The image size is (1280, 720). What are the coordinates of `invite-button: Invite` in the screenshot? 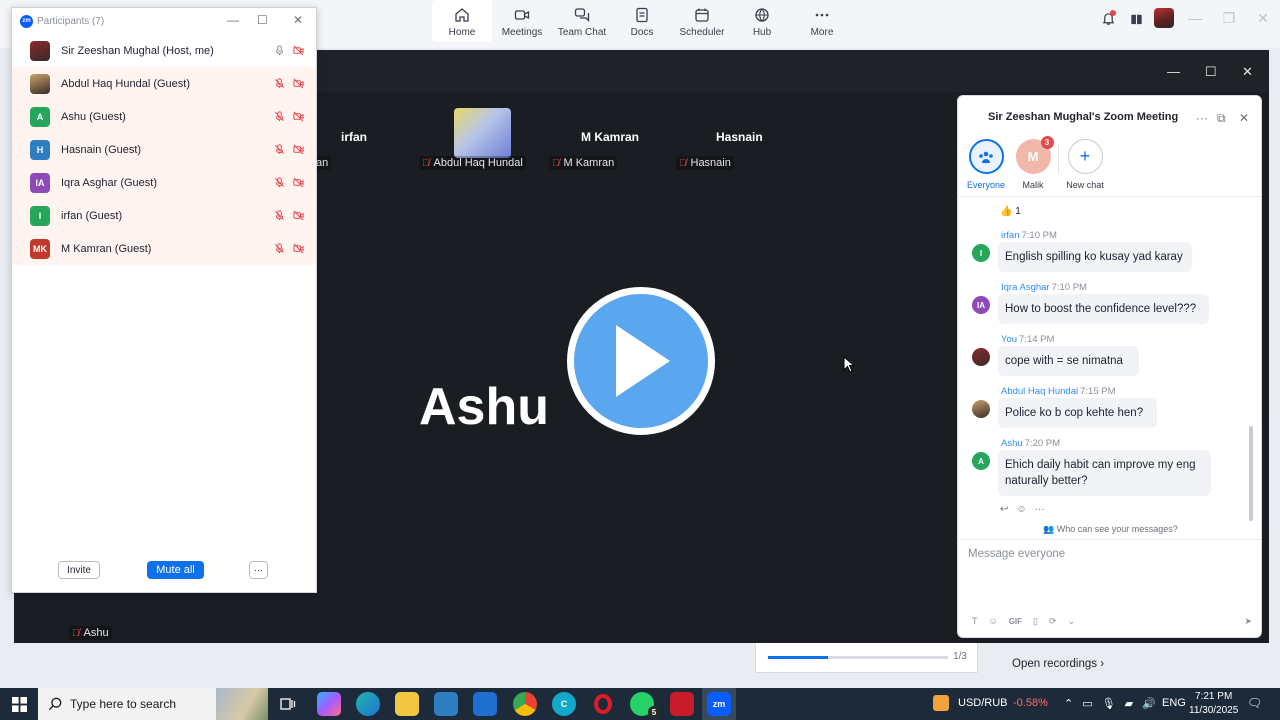 It's located at (79, 570).